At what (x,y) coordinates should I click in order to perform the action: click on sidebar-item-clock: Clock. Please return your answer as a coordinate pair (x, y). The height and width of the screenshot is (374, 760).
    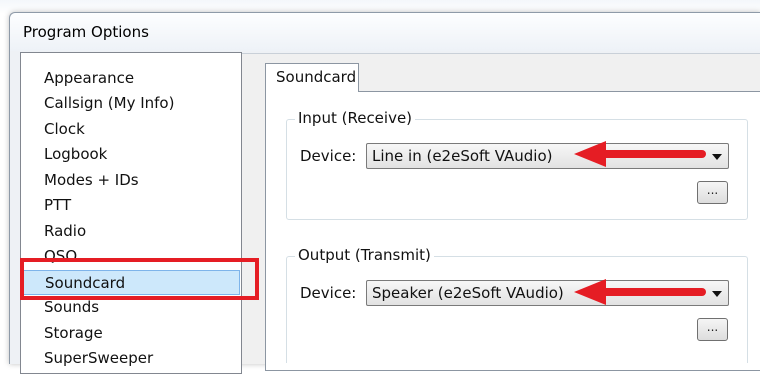
    Looking at the image, I should click on (131, 129).